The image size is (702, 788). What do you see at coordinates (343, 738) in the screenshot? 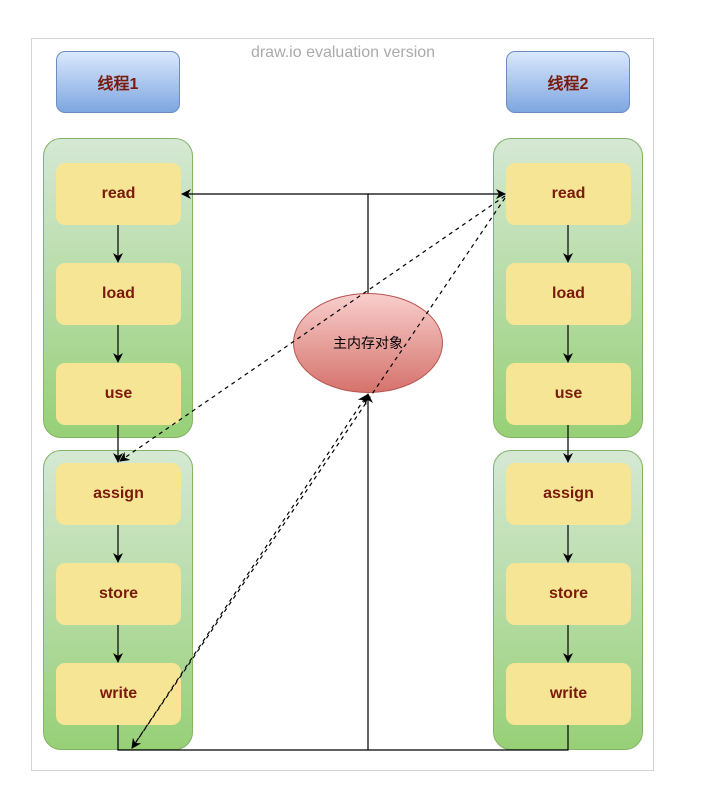
I see `edge-writes-memory` at bounding box center [343, 738].